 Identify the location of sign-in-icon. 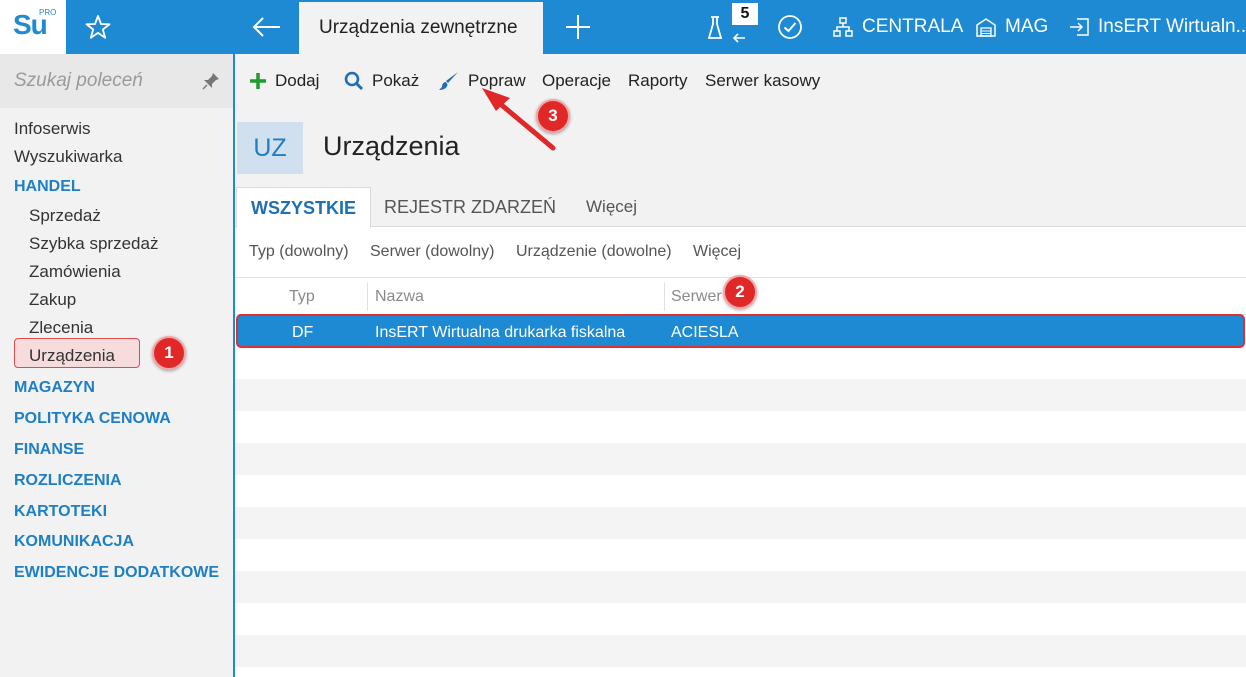
(1079, 27).